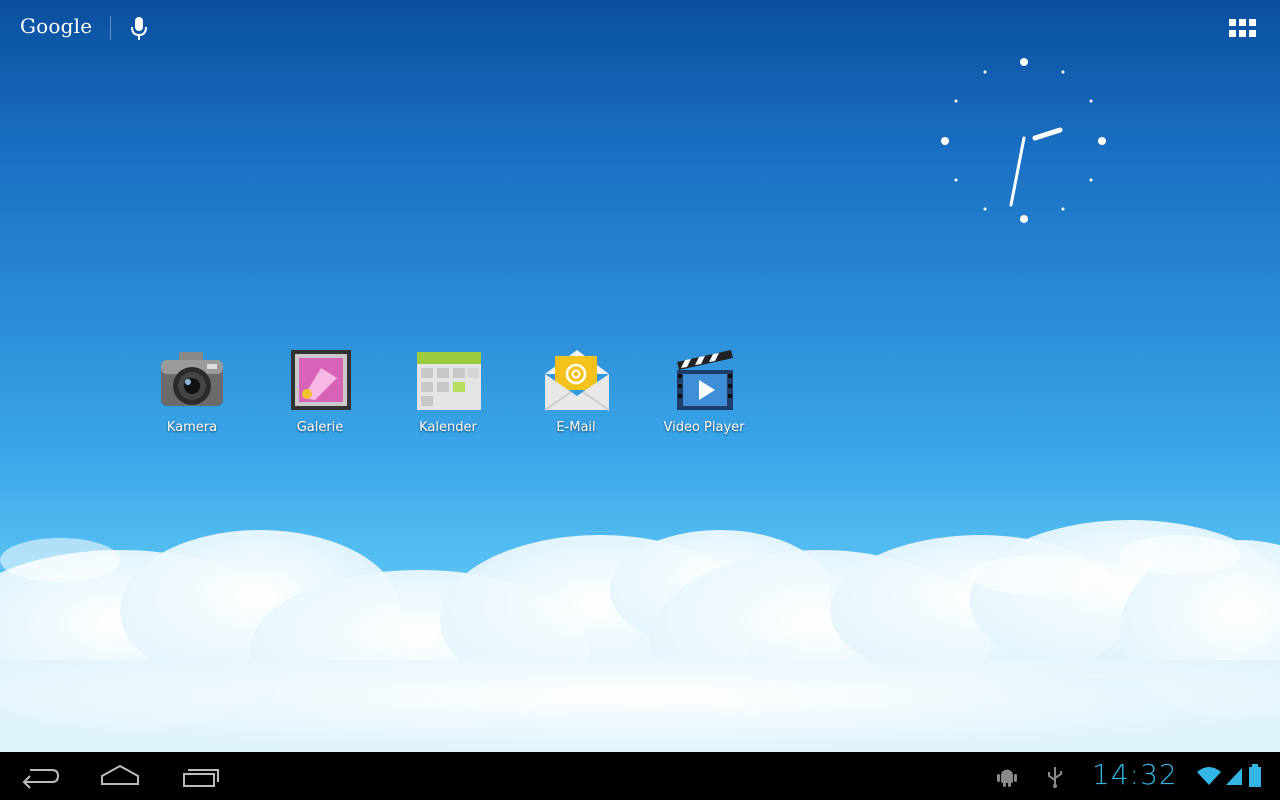  I want to click on google-search-logo: Google, so click(56, 26).